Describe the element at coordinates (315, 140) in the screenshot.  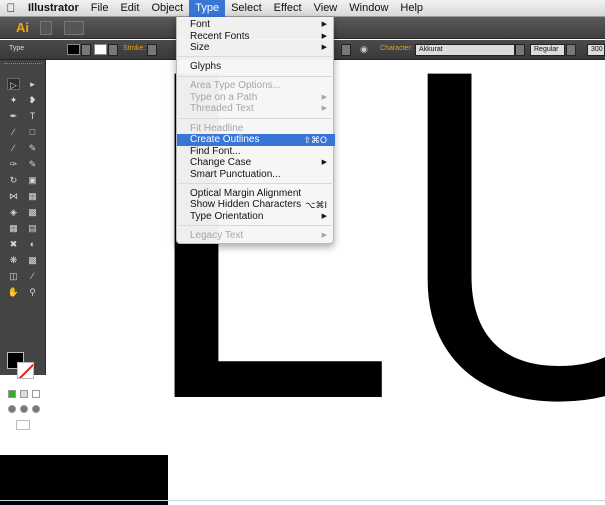
I see `shortcut-label: ⇧⌘O` at that location.